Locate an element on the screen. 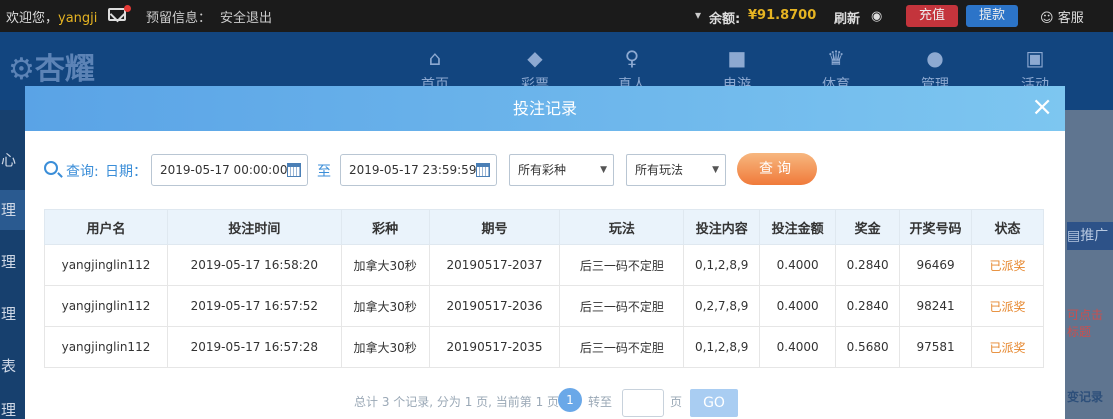 This screenshot has height=419, width=1113. chevron-down-icon: ▾ is located at coordinates (698, 15).